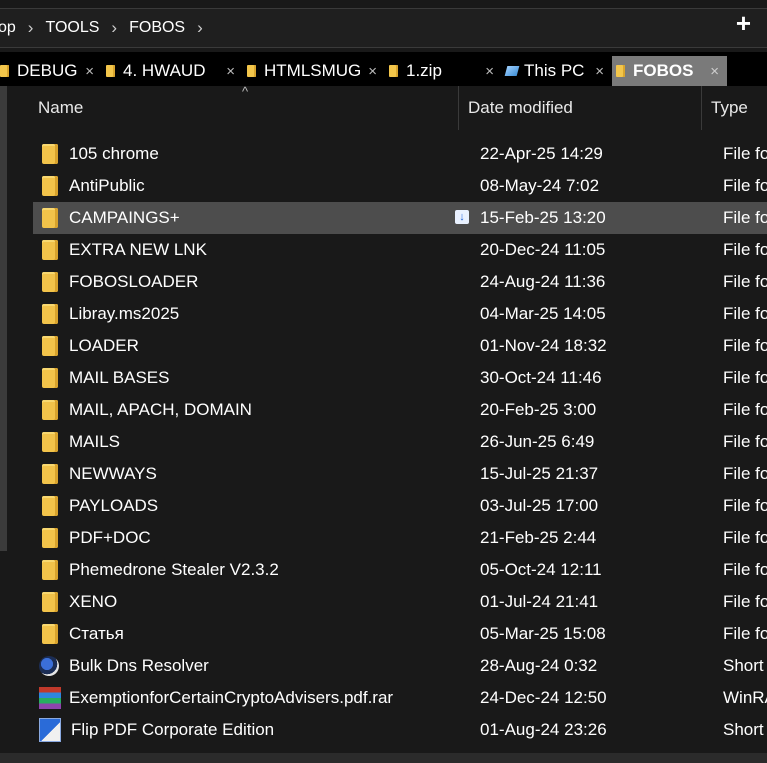 Image resolution: width=767 pixels, height=763 pixels. What do you see at coordinates (400, 346) in the screenshot?
I see `list-item: LOADER 01-Nov-24 18:32 File fo` at bounding box center [400, 346].